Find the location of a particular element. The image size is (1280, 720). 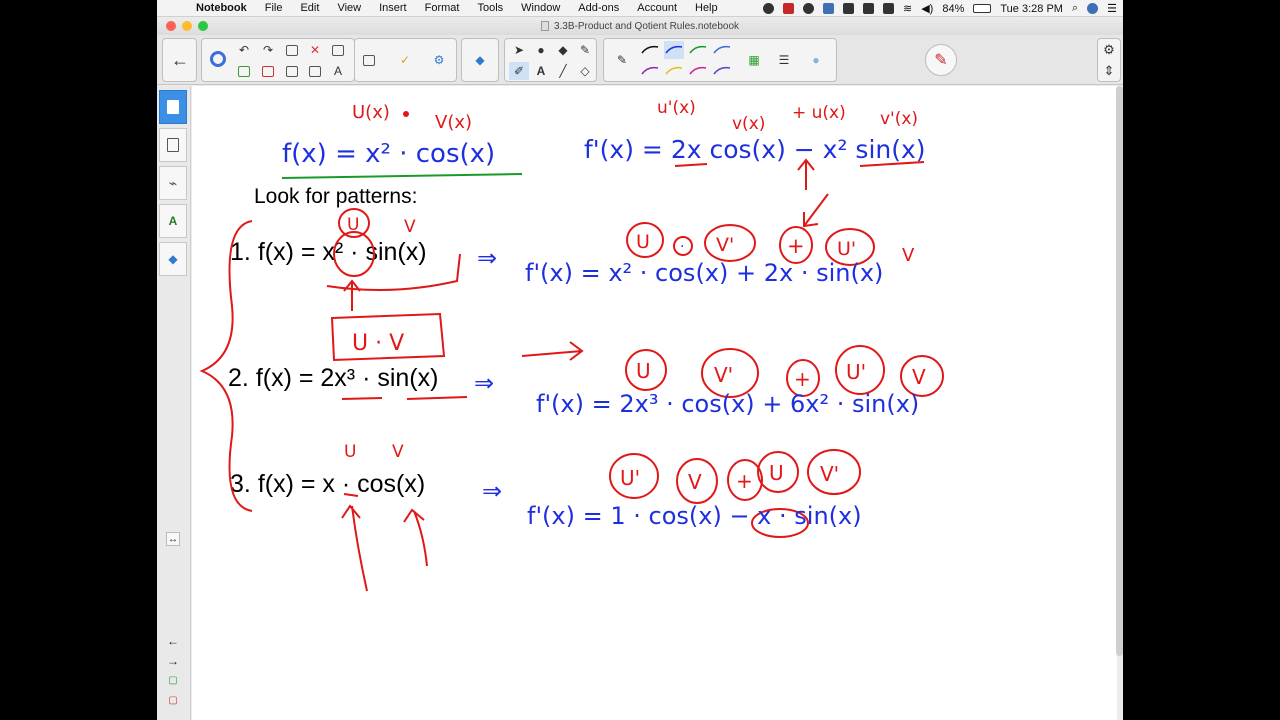

add-page-small-icon: ▢ is located at coordinates (173, 681).